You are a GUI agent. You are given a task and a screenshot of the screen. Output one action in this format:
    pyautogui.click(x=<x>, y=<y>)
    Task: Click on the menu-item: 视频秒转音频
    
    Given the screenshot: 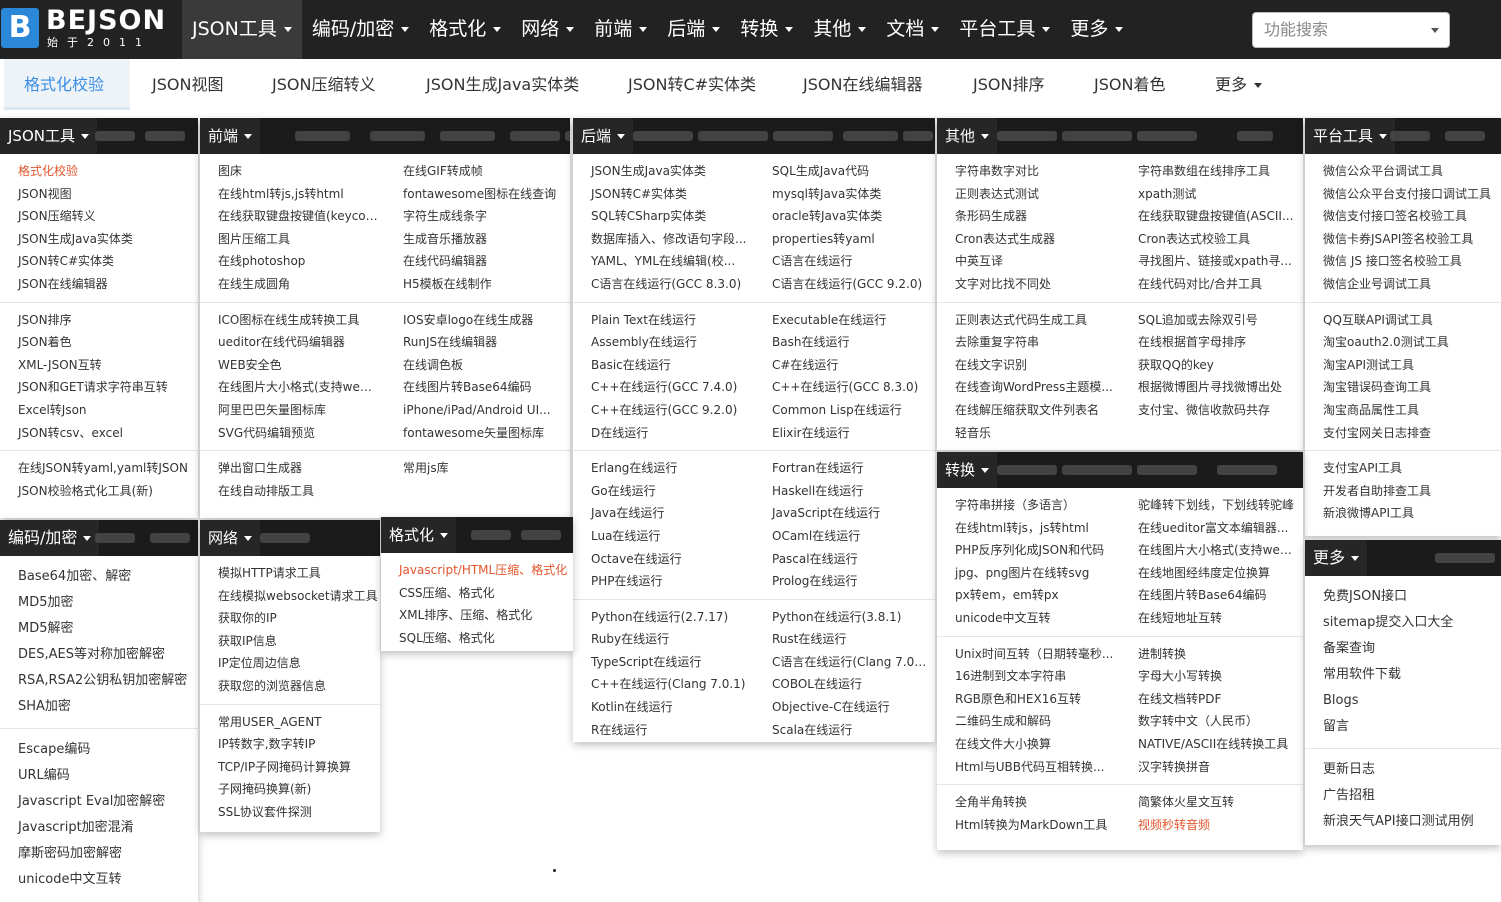 What is the action you would take?
    pyautogui.click(x=1211, y=825)
    